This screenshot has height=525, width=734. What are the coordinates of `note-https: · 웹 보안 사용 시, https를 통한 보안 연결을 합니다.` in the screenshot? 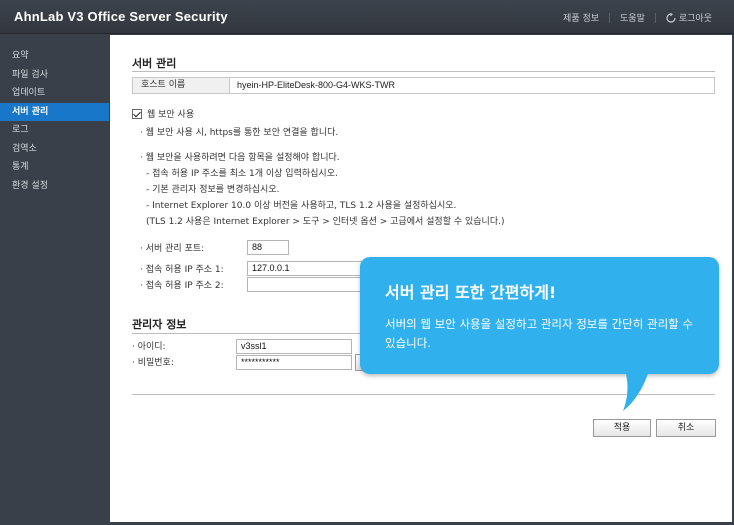 It's located at (239, 133).